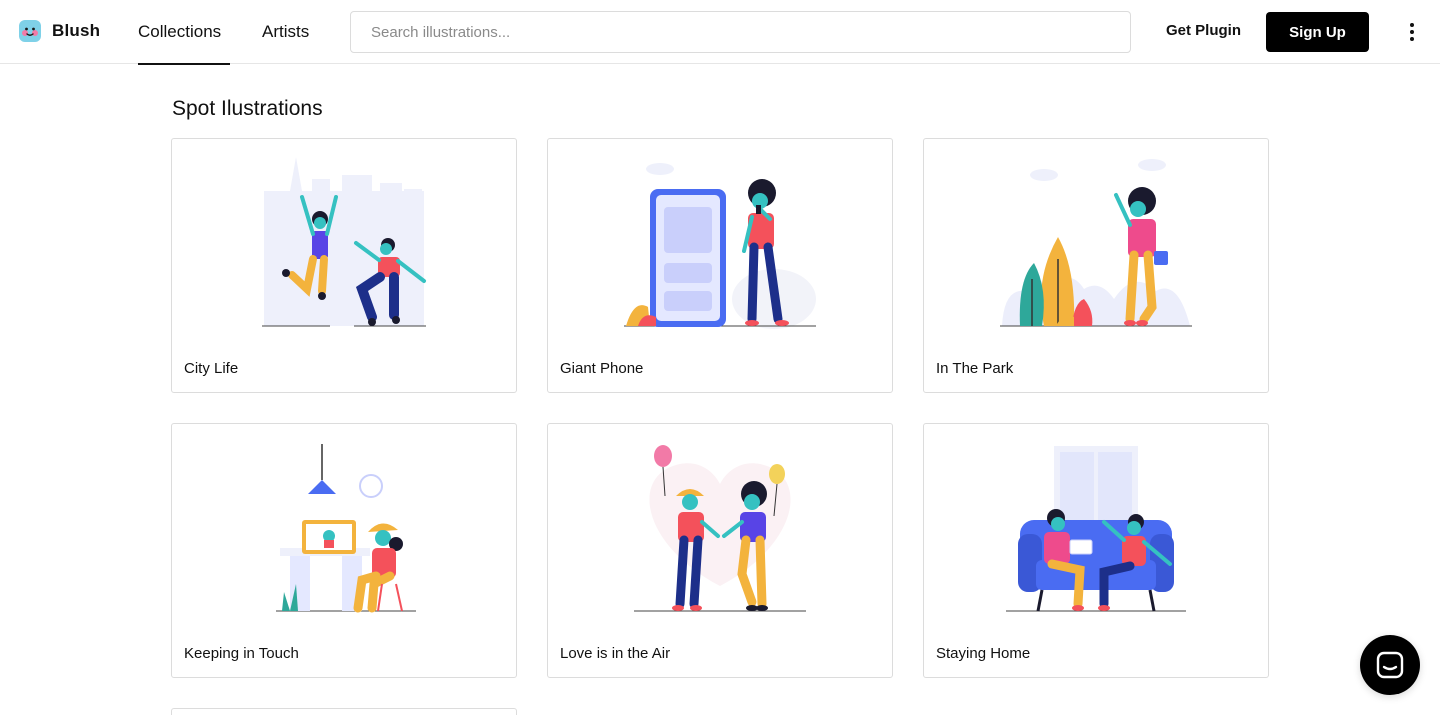 The image size is (1440, 715). Describe the element at coordinates (241, 653) in the screenshot. I see `card-title: Keeping in Touch` at that location.